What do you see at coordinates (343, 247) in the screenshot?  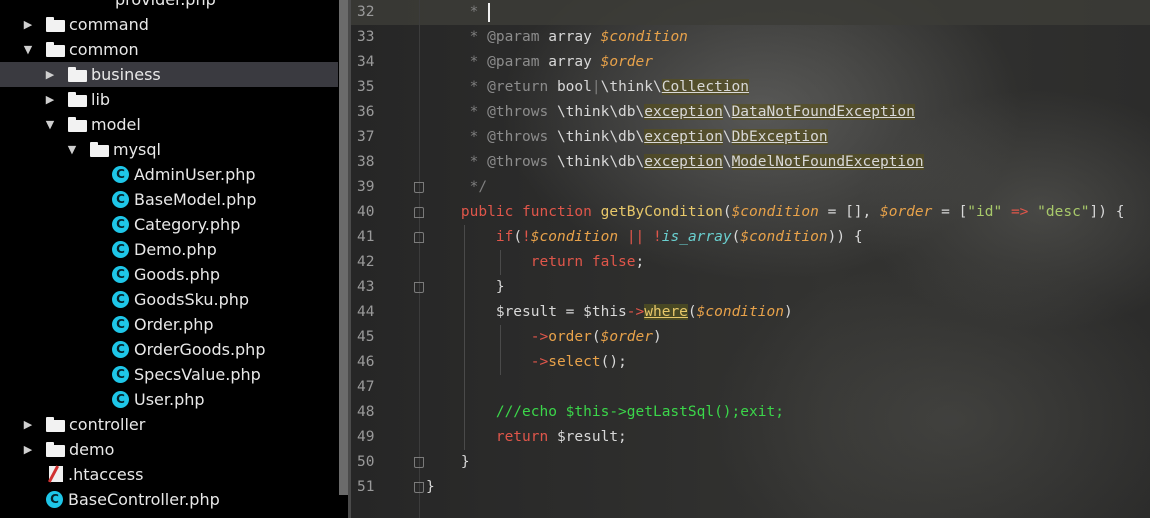 I see `tree-scrollbar` at bounding box center [343, 247].